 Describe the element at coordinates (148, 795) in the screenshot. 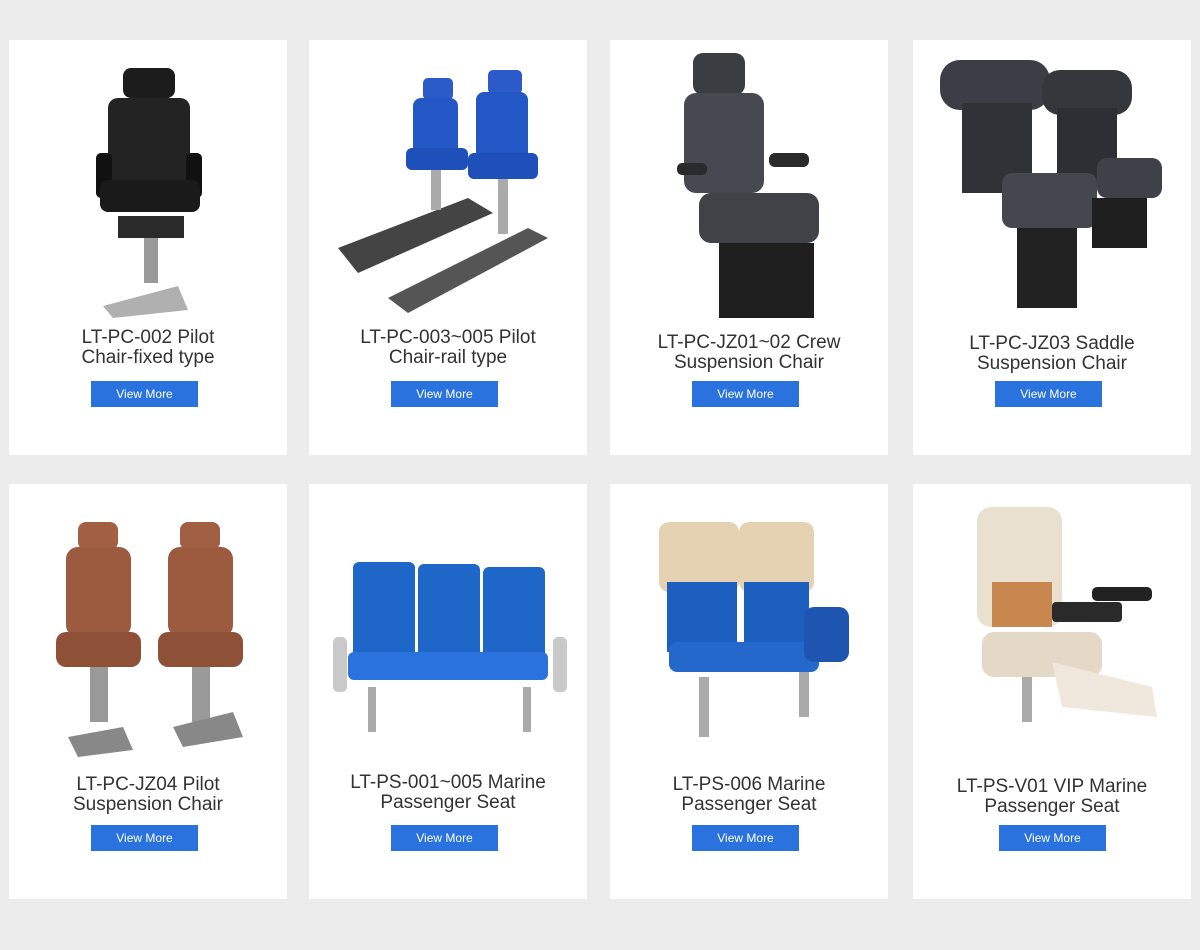

I see `product-title: LT-PC-JZ04 Pilot Suspension Chair` at that location.